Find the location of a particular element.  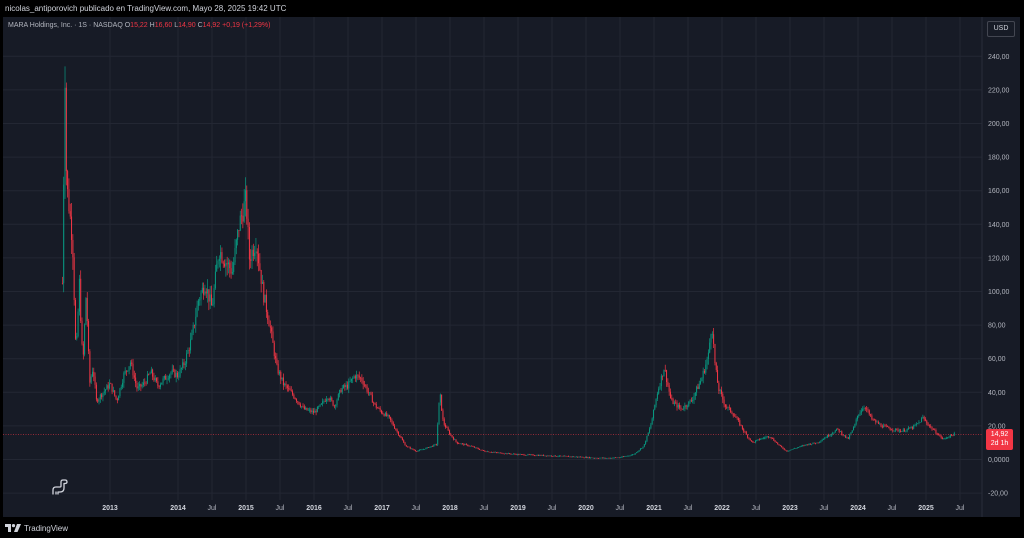

dino-icon is located at coordinates (60, 489).